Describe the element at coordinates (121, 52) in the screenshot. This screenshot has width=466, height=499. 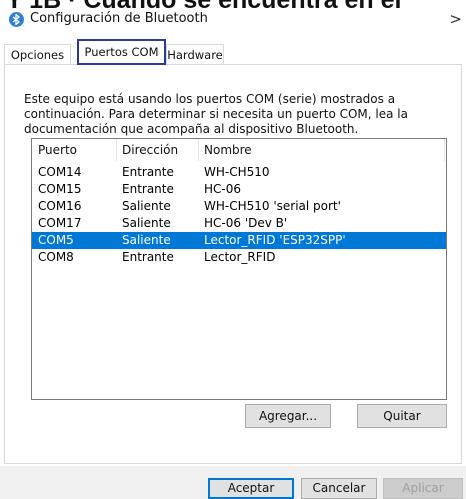
I see `tab-puertos-com: Puertos COM` at that location.